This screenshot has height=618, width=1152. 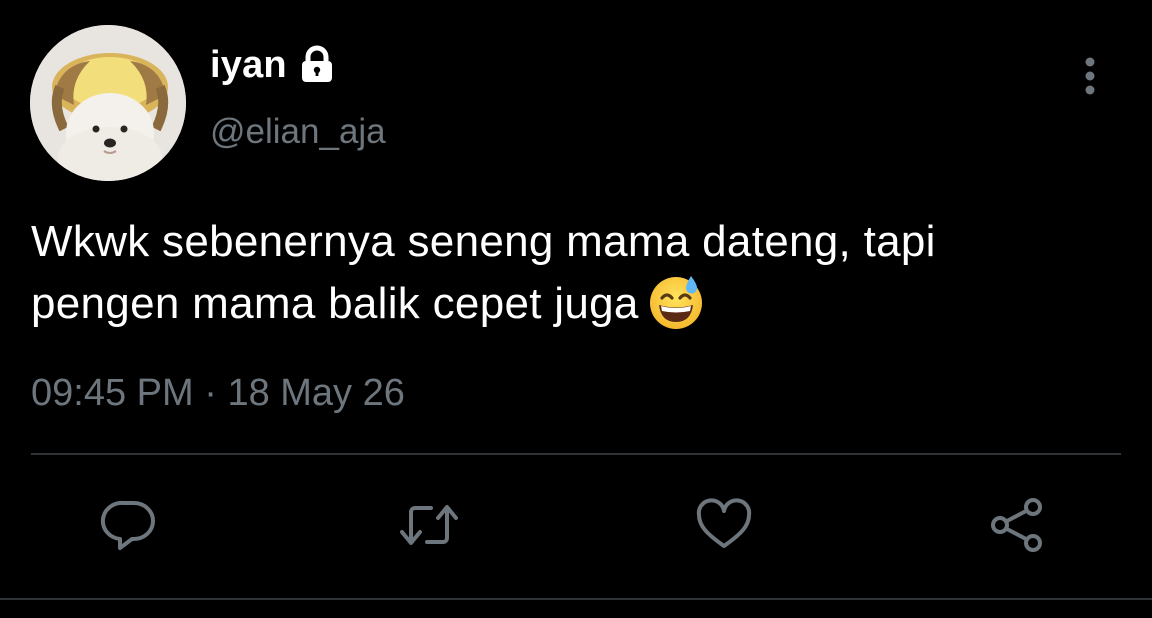 I want to click on reply-button, so click(x=129, y=527).